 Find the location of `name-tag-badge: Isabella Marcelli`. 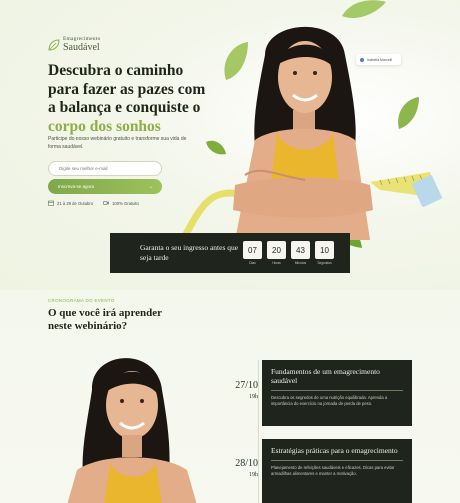

name-tag-badge: Isabella Marcelli is located at coordinates (378, 59).